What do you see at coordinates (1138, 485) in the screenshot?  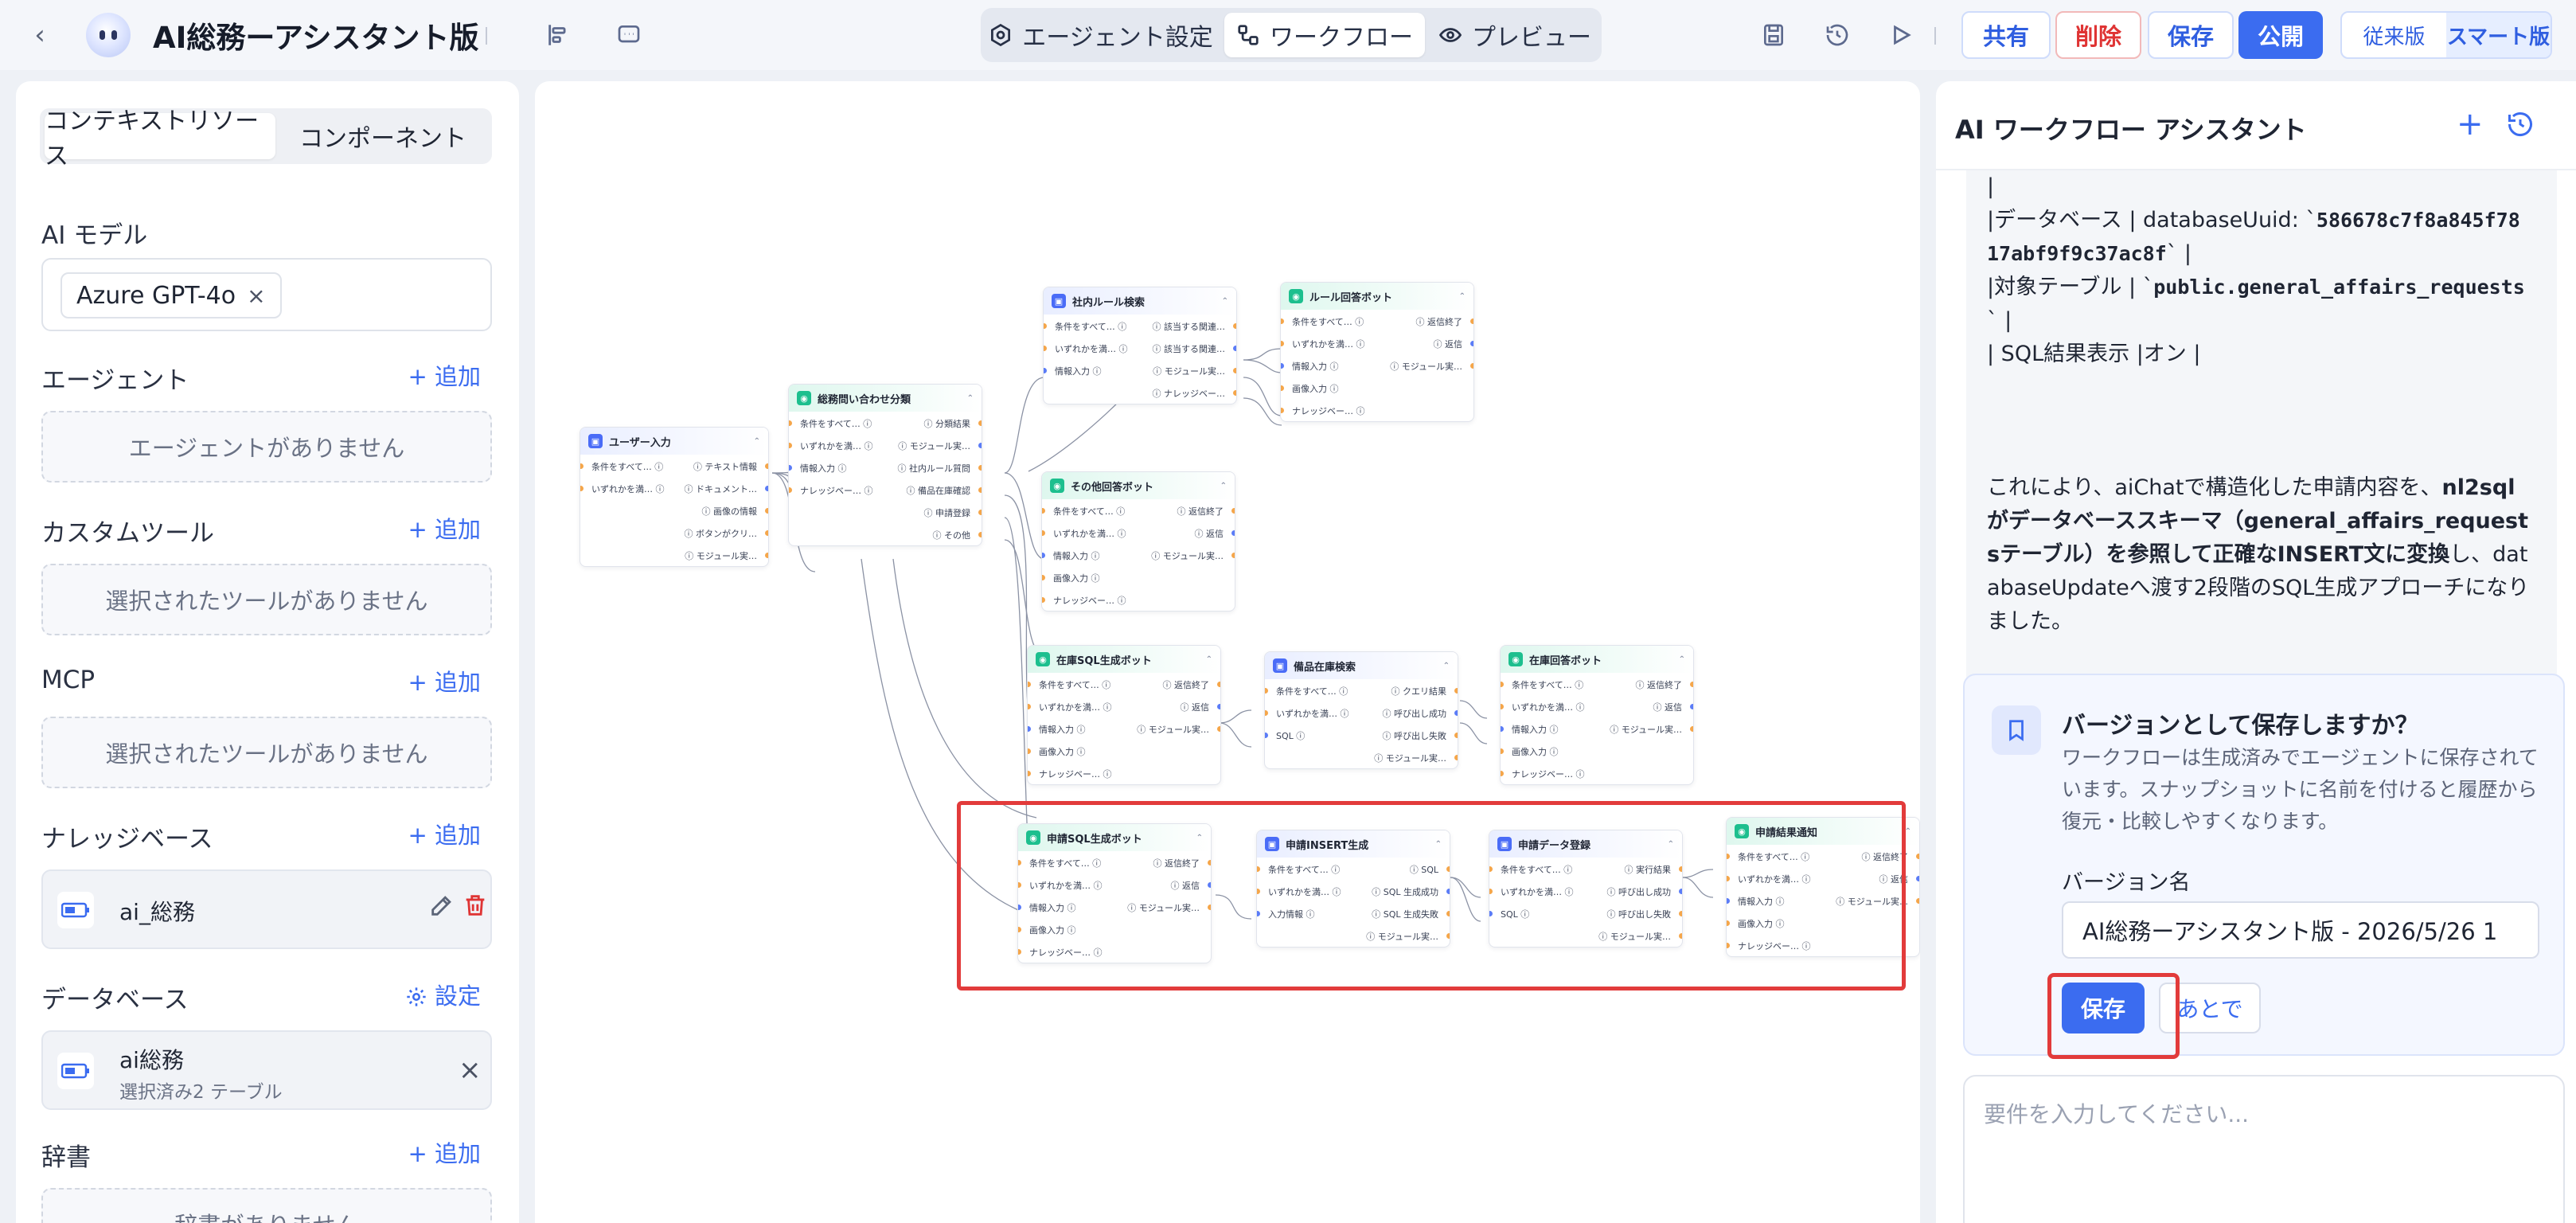 I see `node-header: ◉ その他回答ボット ⌃` at bounding box center [1138, 485].